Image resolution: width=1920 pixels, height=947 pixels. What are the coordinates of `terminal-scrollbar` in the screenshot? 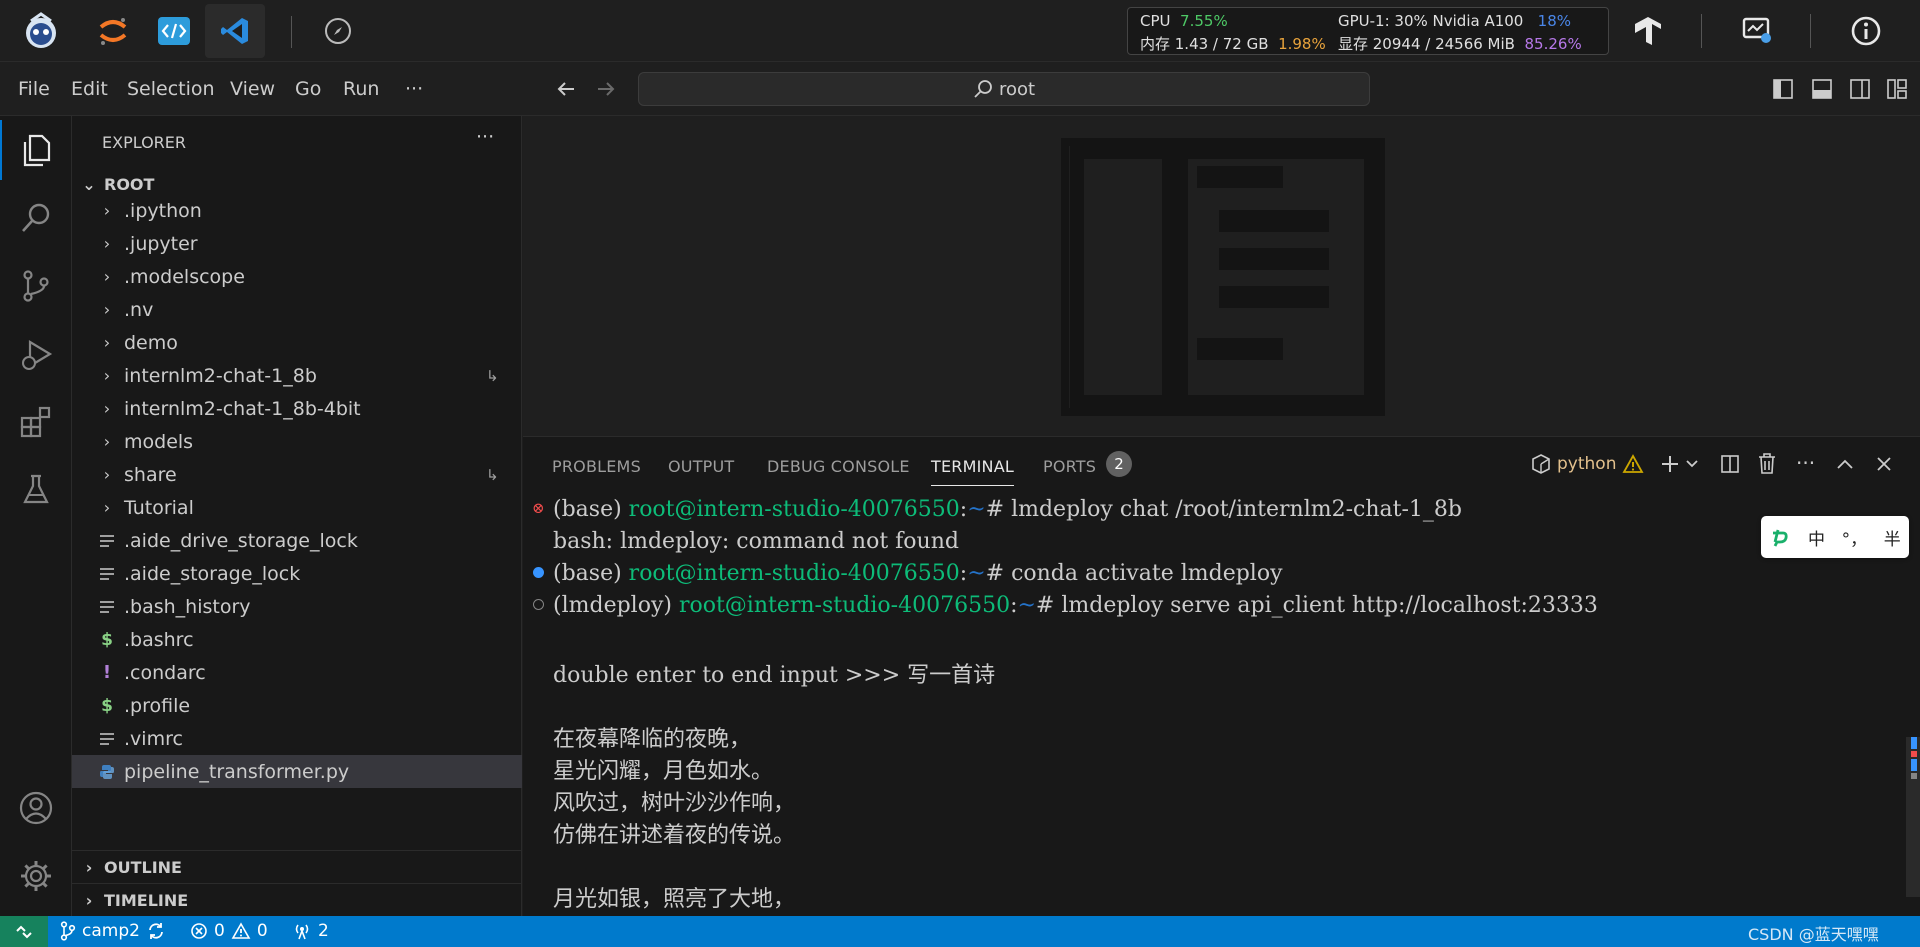 It's located at (1913, 817).